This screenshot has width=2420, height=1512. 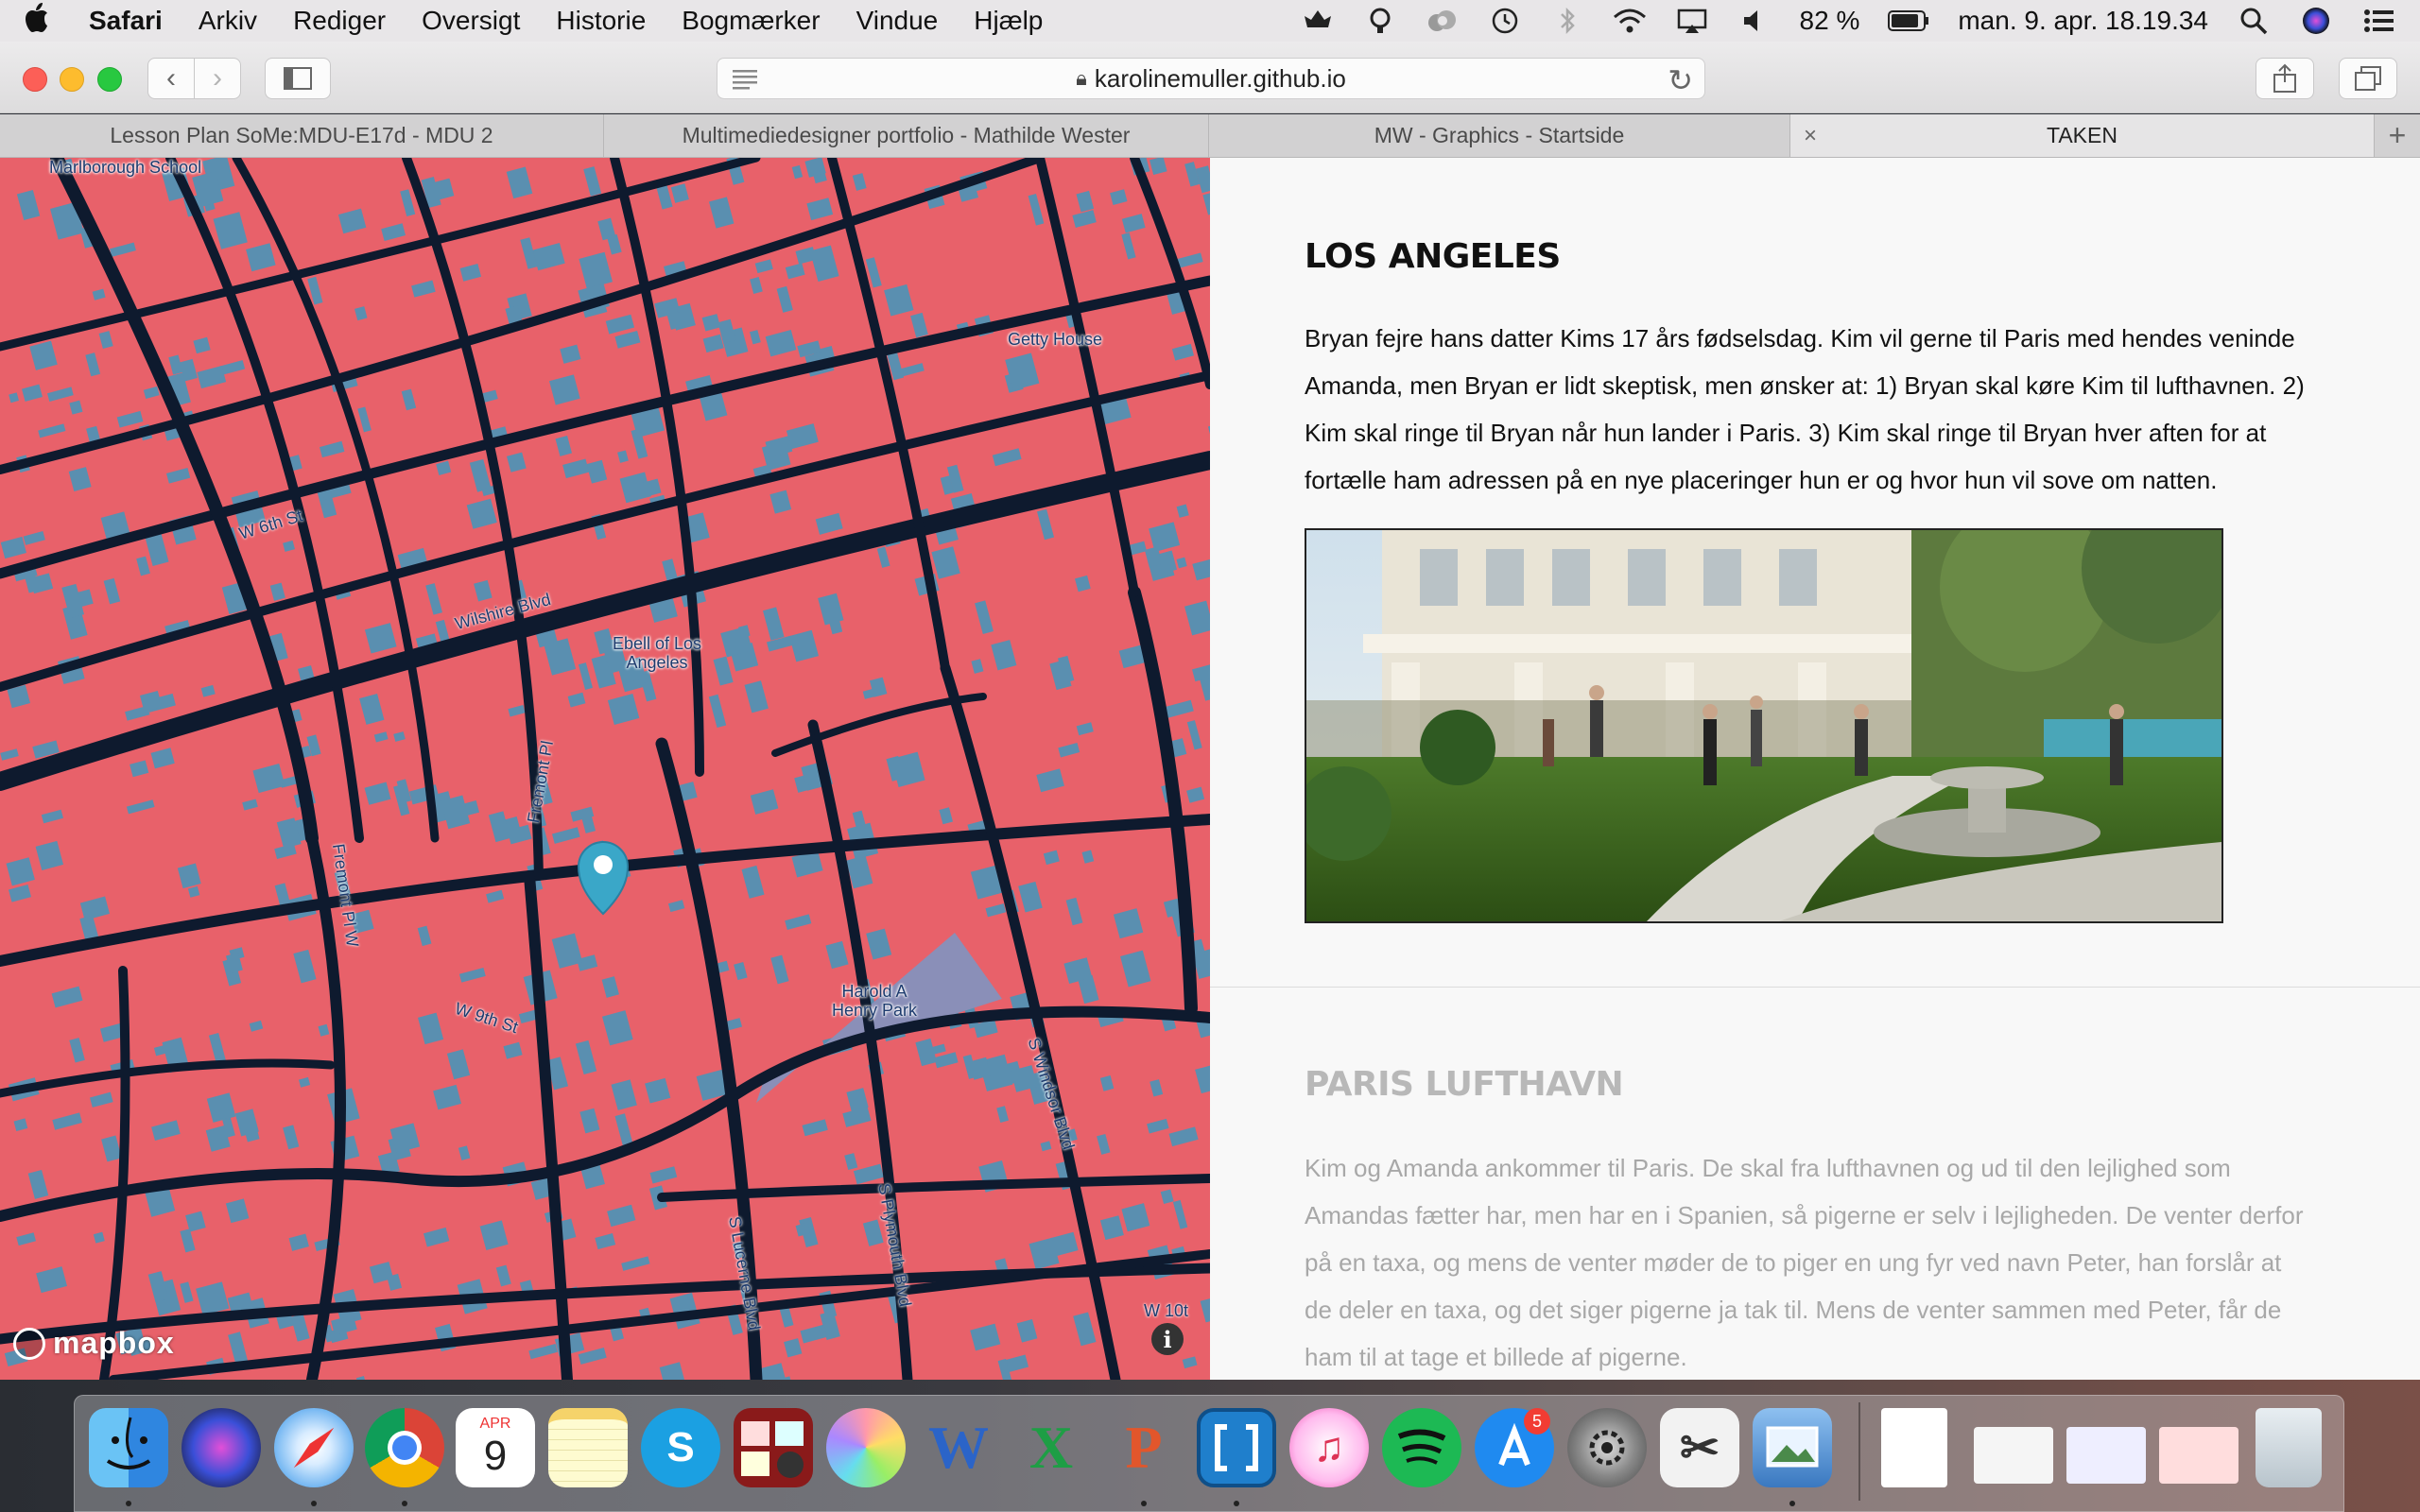 What do you see at coordinates (959, 1447) in the screenshot?
I see `word-icon: W` at bounding box center [959, 1447].